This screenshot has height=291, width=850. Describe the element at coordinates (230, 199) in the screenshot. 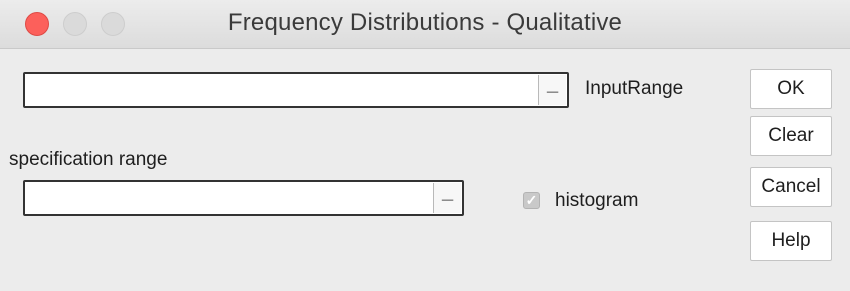

I see `specification-range-input` at that location.